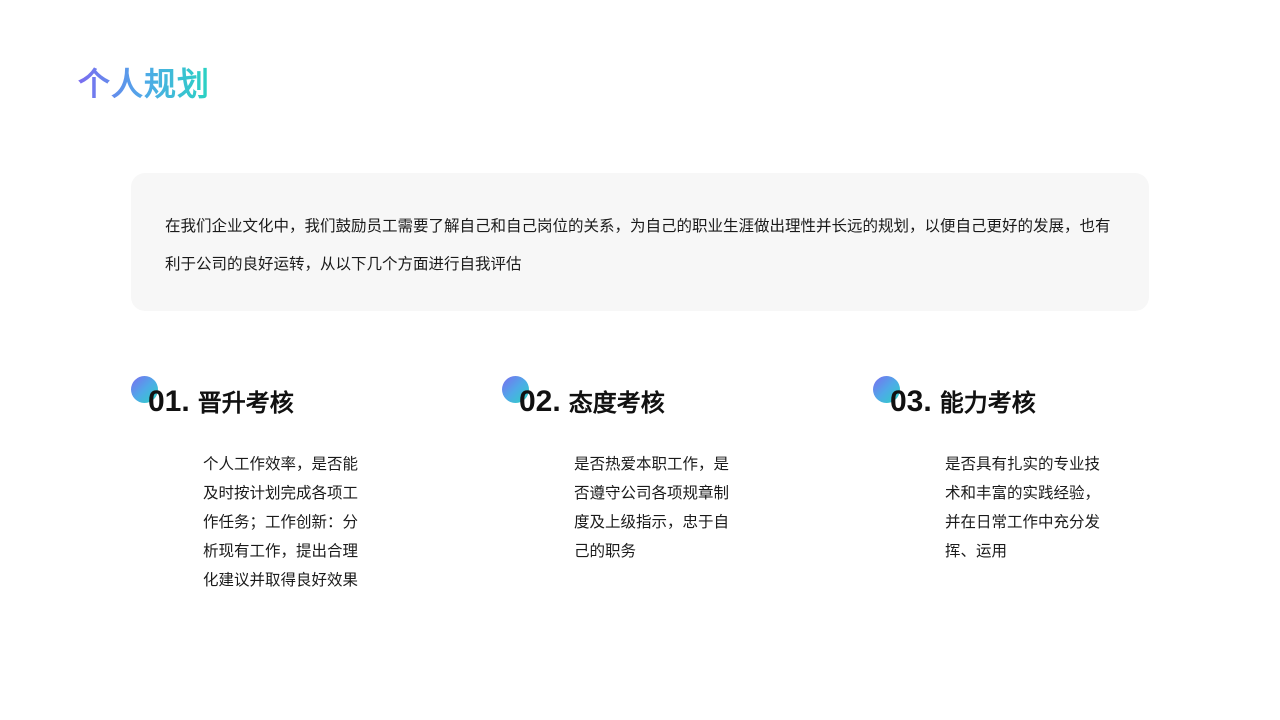  I want to click on card-description: 是否热爱本职工作，是否遵守公司各项规章制度及上级指示，忠于自己的职务, so click(652, 507).